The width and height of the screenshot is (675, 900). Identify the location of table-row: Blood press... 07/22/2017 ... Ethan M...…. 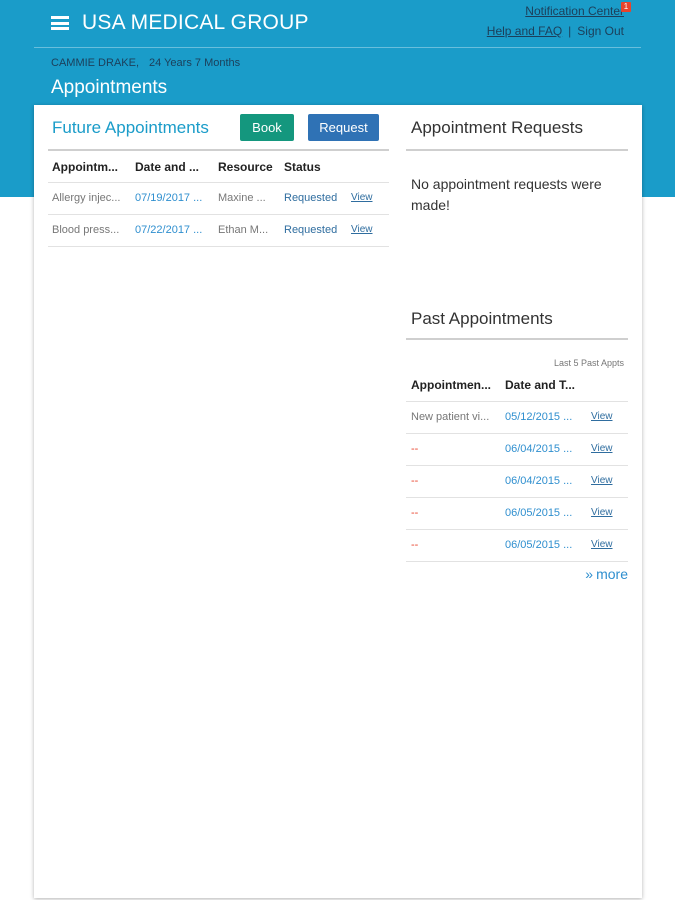
(218, 231).